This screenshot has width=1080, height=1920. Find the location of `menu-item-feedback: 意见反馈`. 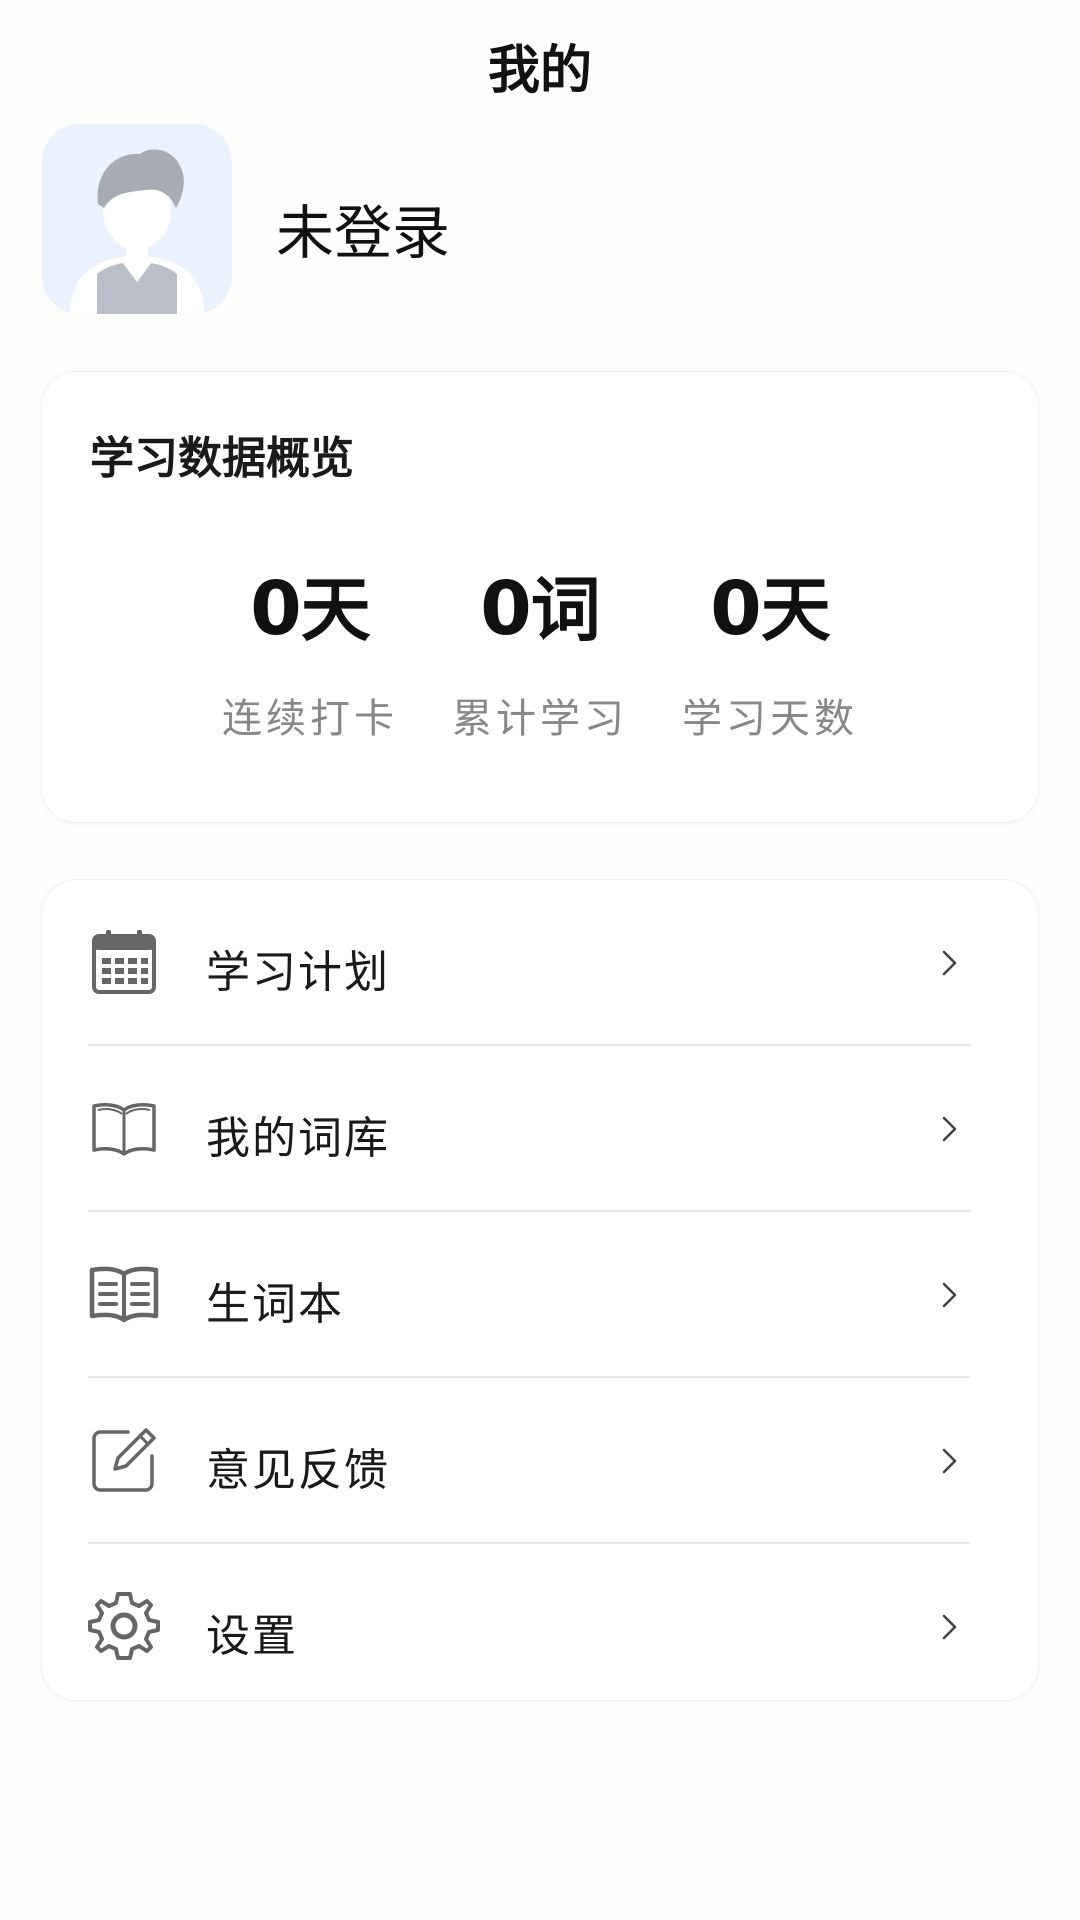

menu-item-feedback: 意见反馈 is located at coordinates (540, 1460).